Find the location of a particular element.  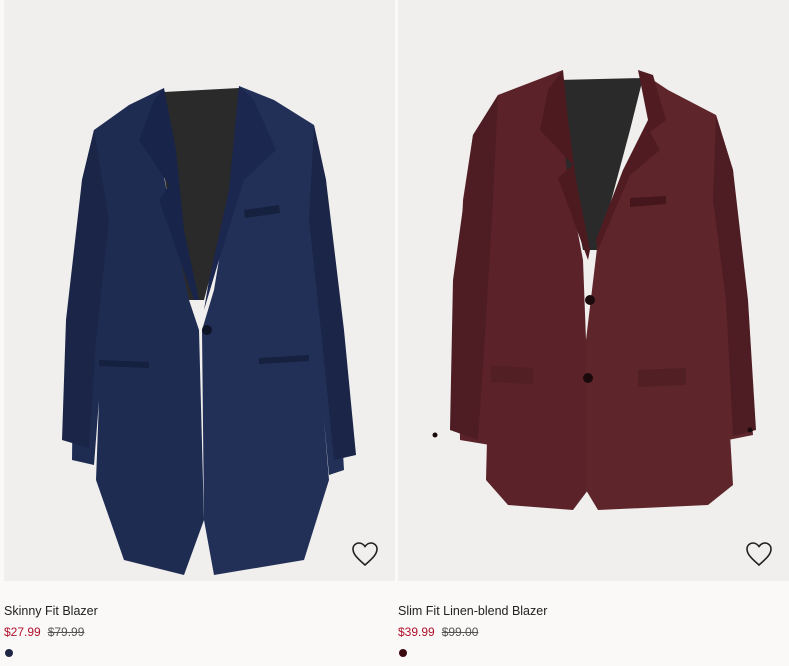

price-row: $27.99 $79.99 is located at coordinates (44, 632).